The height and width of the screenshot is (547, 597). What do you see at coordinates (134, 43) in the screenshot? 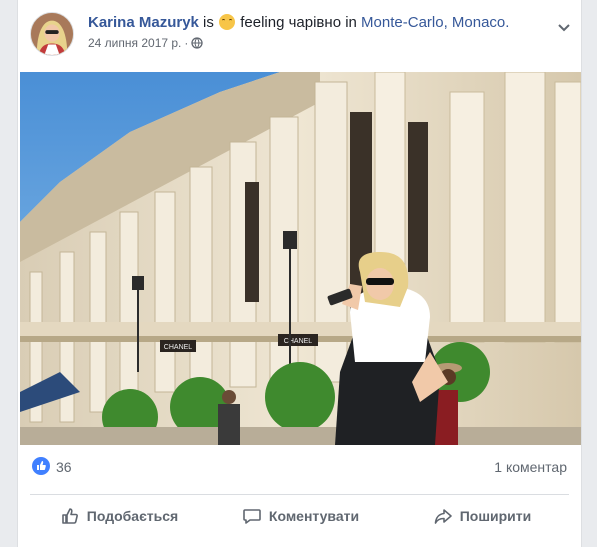
I see `post-date: 24 липня 2017 р.` at bounding box center [134, 43].